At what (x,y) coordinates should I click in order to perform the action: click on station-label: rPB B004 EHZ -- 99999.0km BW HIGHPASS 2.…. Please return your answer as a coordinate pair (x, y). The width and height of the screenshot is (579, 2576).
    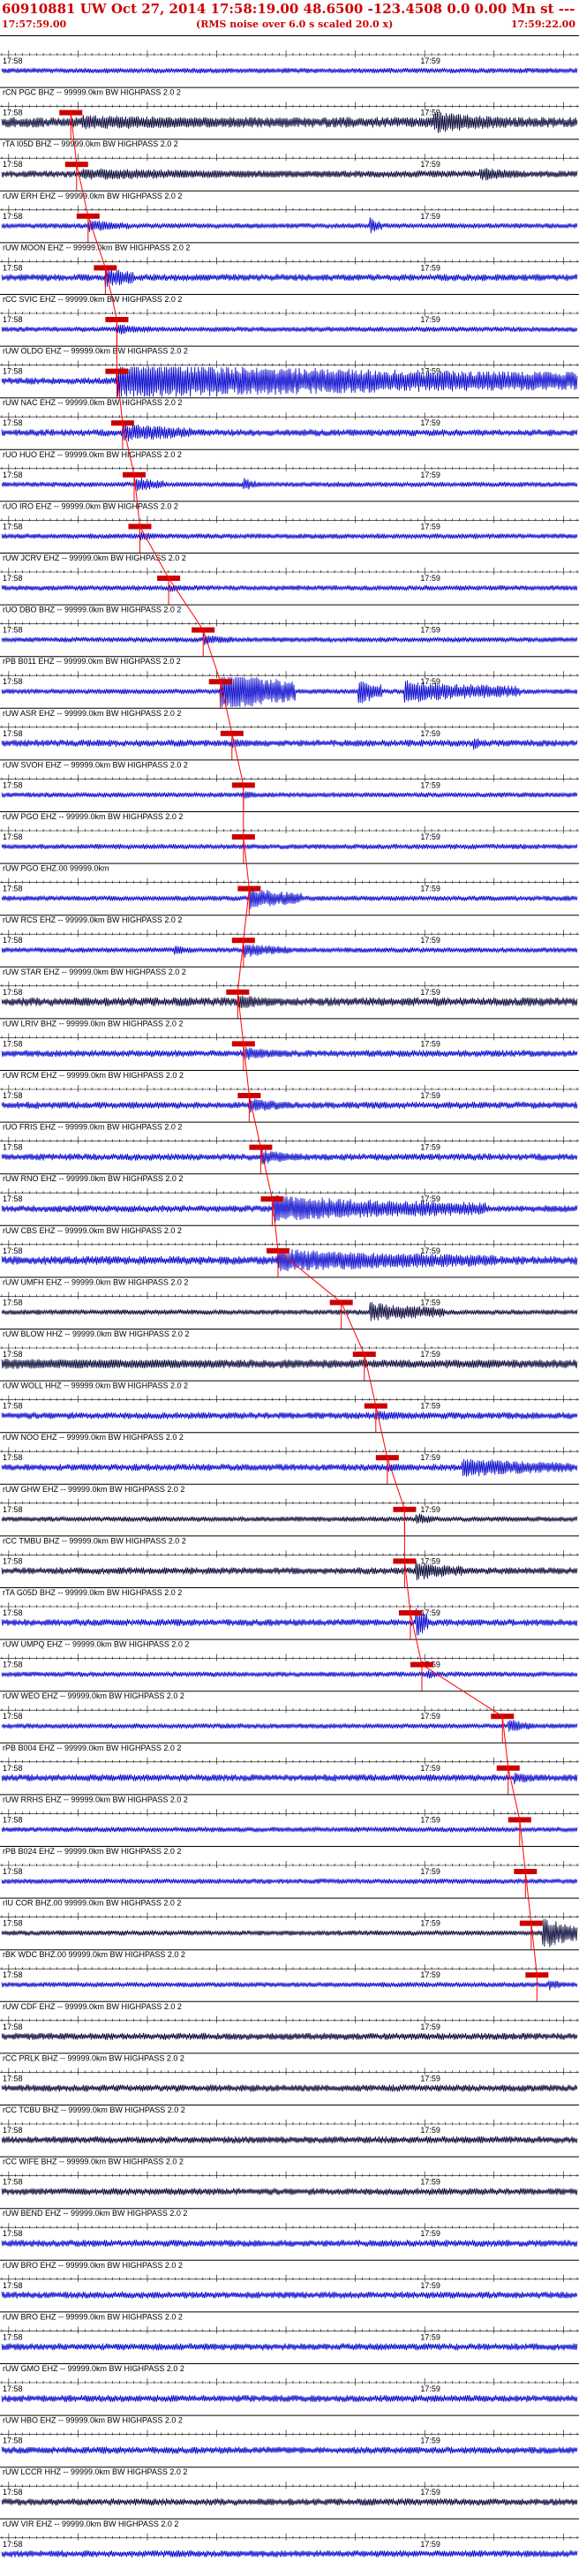
    Looking at the image, I should click on (92, 1748).